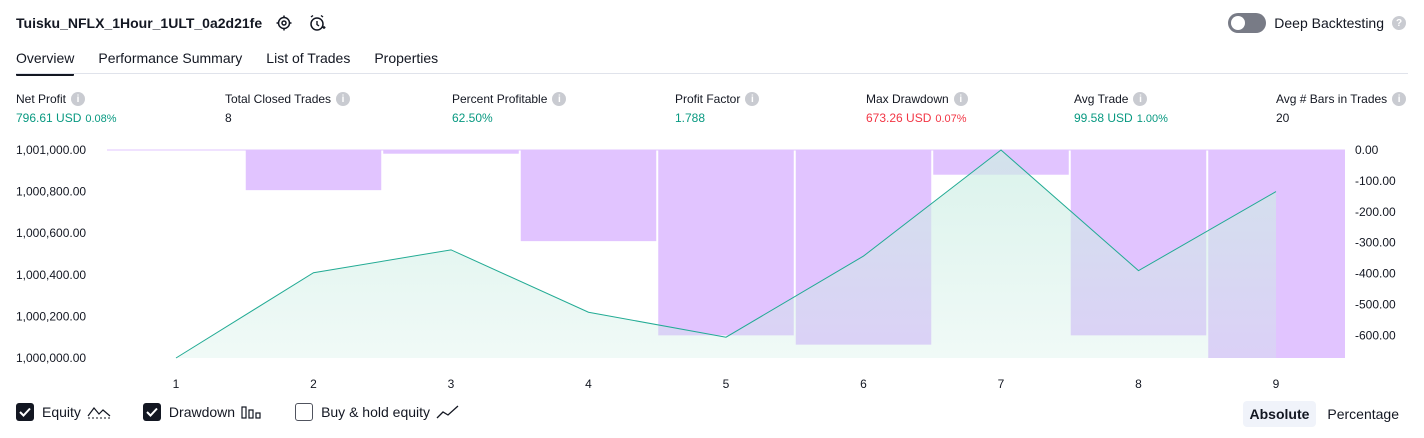  What do you see at coordinates (228, 118) in the screenshot?
I see `metric-value: 8` at bounding box center [228, 118].